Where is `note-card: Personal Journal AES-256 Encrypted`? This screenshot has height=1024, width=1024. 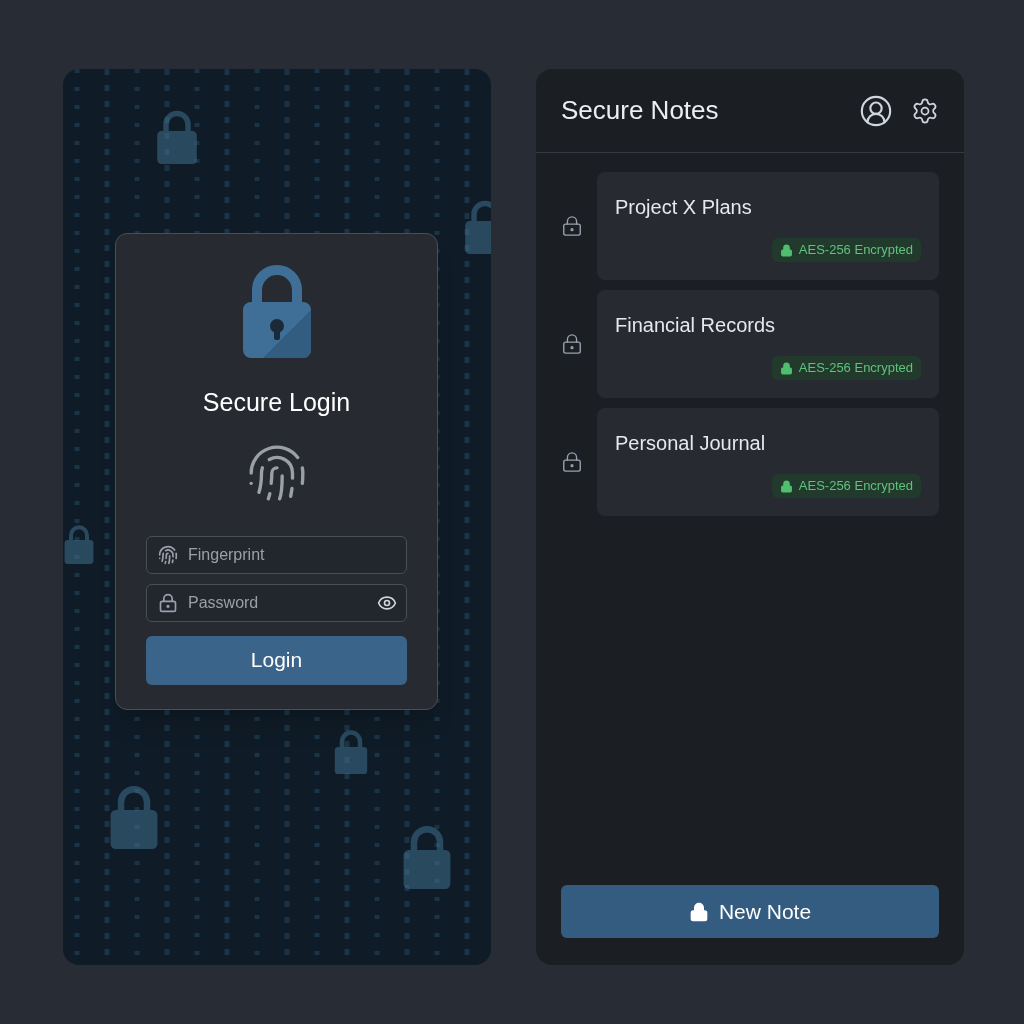
note-card: Personal Journal AES-256 Encrypted is located at coordinates (768, 462).